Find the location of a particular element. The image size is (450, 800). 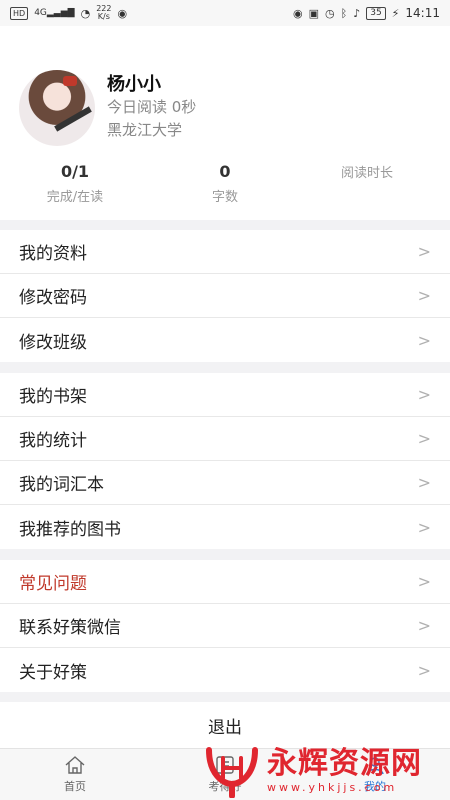

menu-item-vocabulary: 我的词汇本 > is located at coordinates (225, 483).